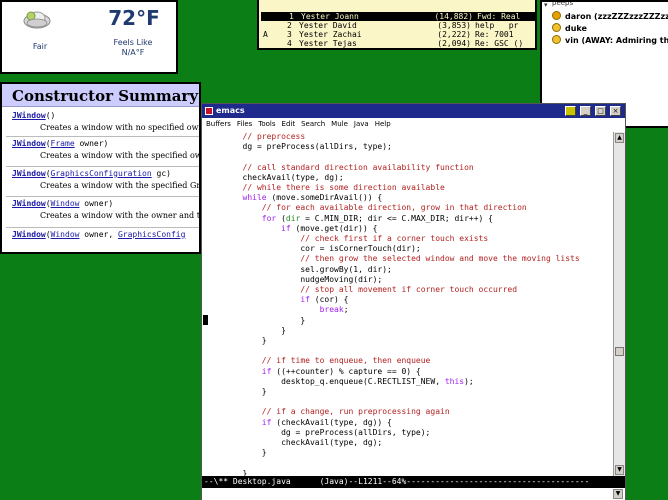 The image size is (668, 500). I want to click on mail-row: 4 Yester Tejas (2,094) Re: GSC (), so click(397, 43).